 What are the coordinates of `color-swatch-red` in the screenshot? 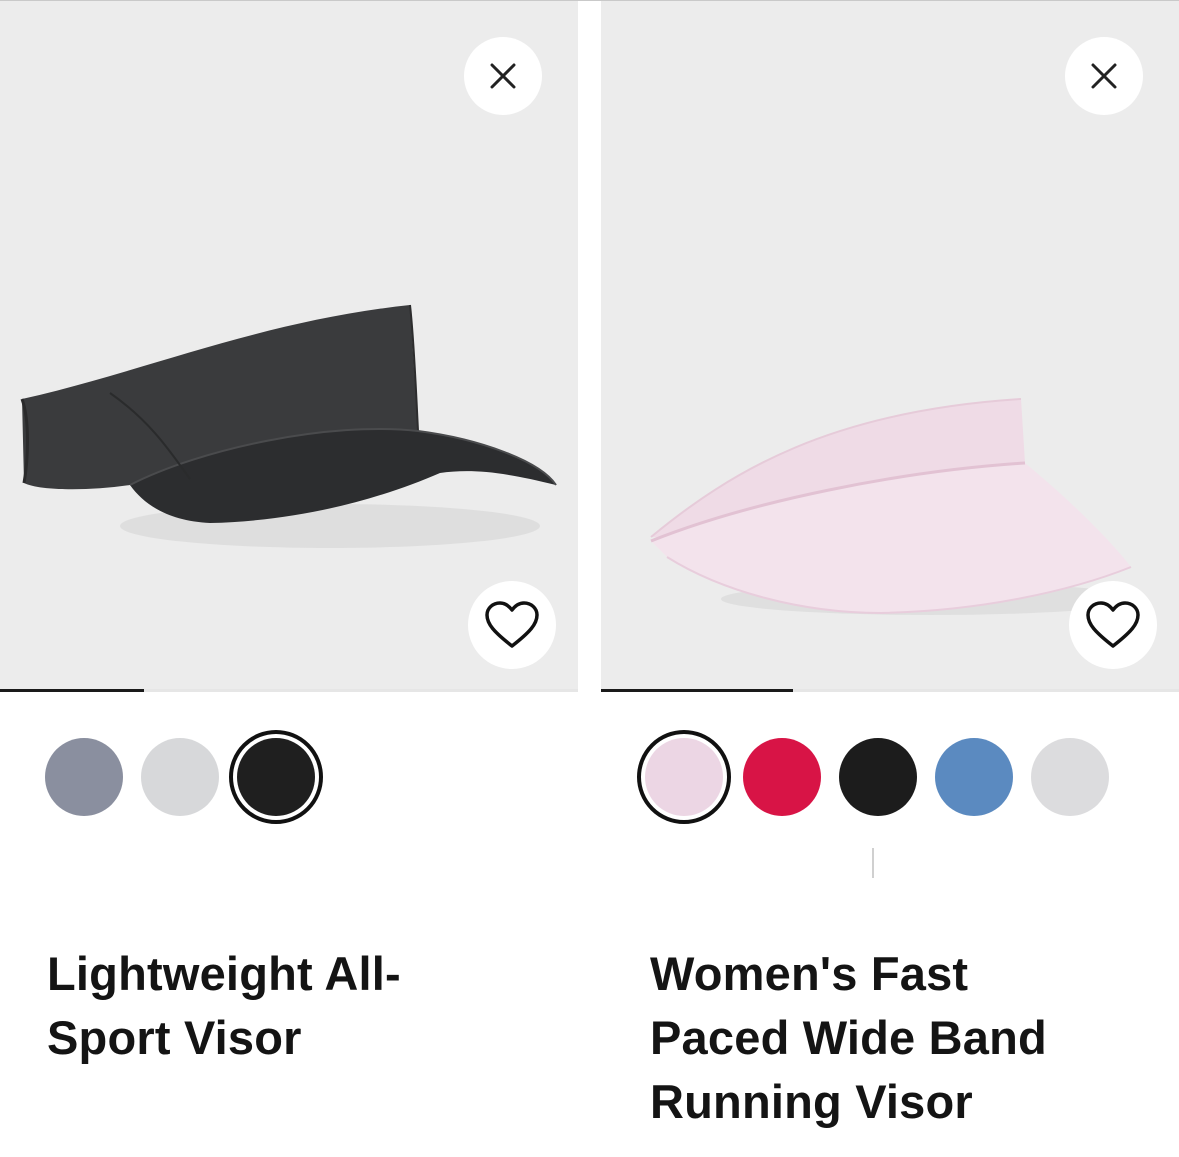 It's located at (782, 777).